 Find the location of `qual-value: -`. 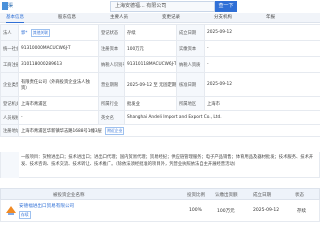

qual-value: - is located at coordinates (261, 64).